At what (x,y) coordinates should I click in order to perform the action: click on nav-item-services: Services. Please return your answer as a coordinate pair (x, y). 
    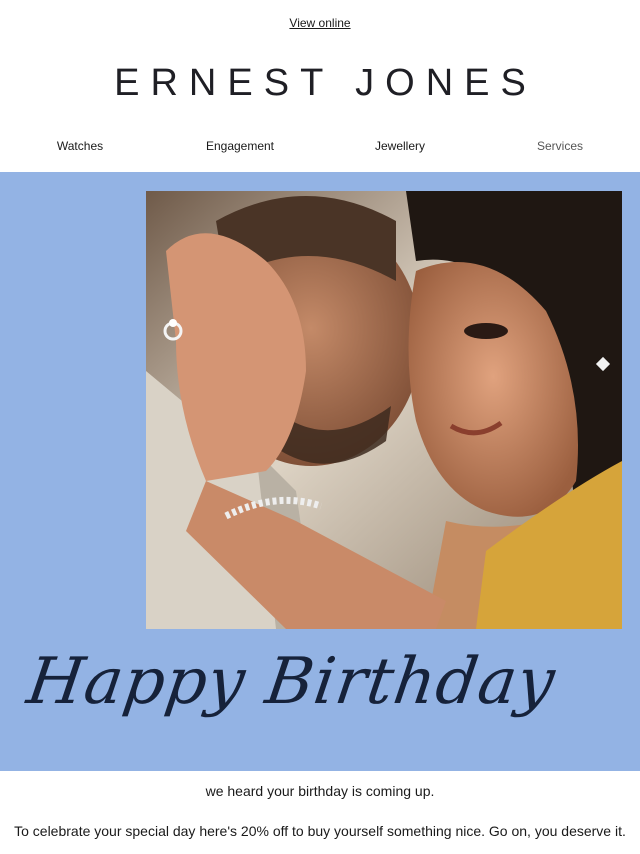
    Looking at the image, I should click on (560, 146).